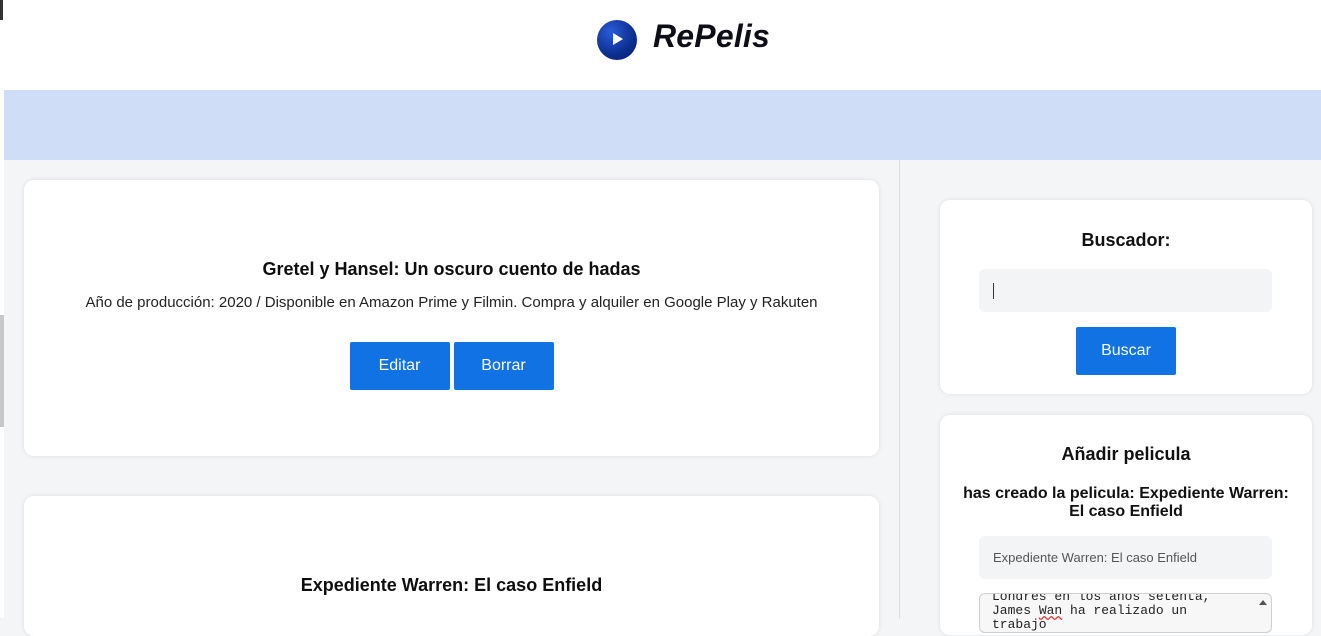  What do you see at coordinates (993, 291) in the screenshot?
I see `text-caret` at bounding box center [993, 291].